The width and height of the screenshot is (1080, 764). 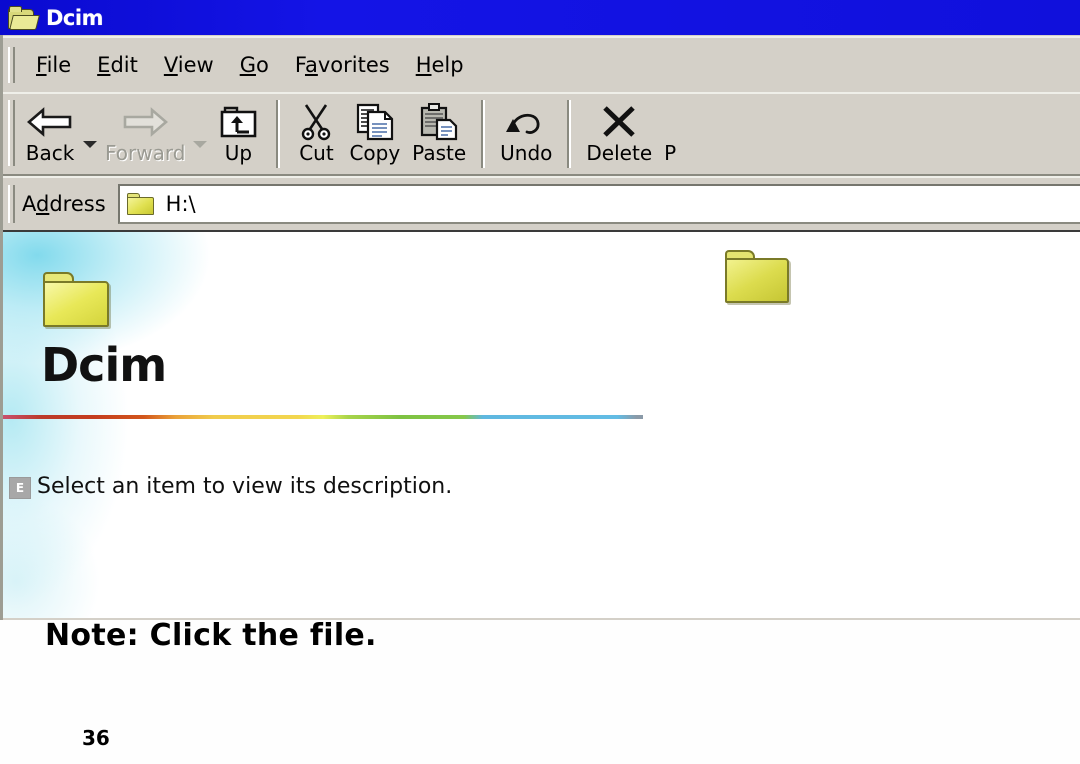 What do you see at coordinates (439, 122) in the screenshot?
I see `clipboard-icon` at bounding box center [439, 122].